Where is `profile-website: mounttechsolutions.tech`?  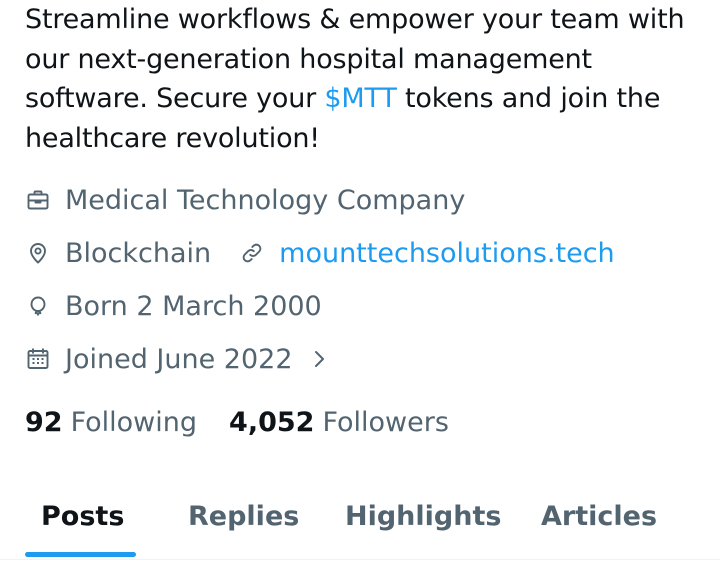
profile-website: mounttechsolutions.tech is located at coordinates (427, 253).